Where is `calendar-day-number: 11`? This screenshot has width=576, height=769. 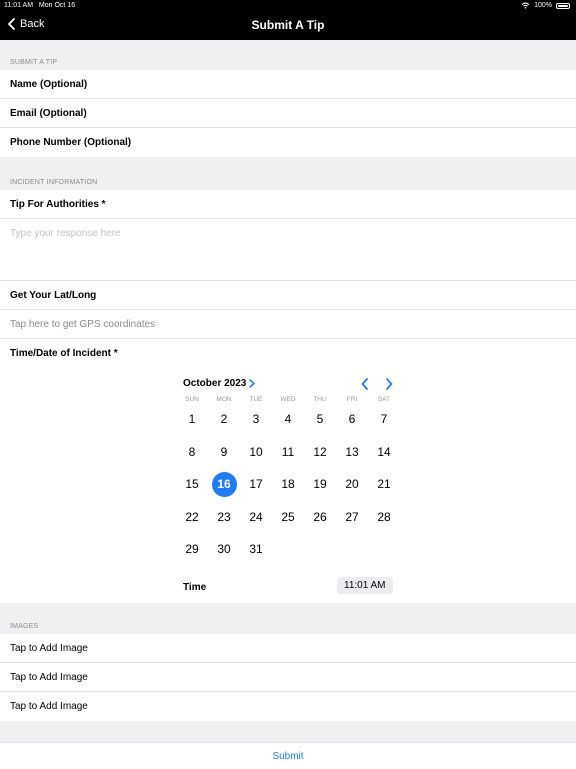 calendar-day-number: 11 is located at coordinates (288, 451).